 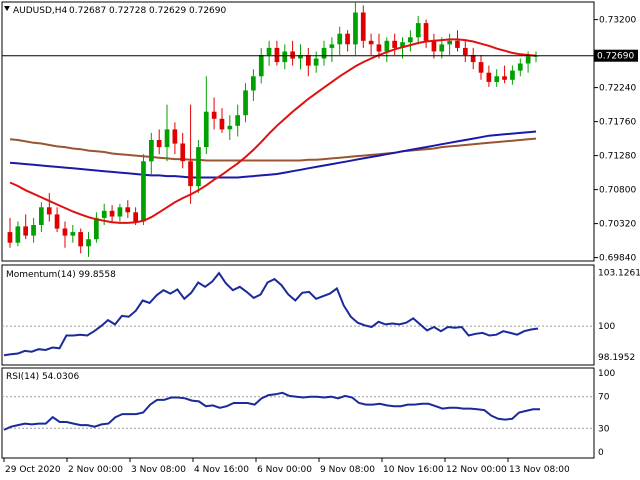 I want to click on price-tick-label: 0.72240, so click(x=617, y=89).